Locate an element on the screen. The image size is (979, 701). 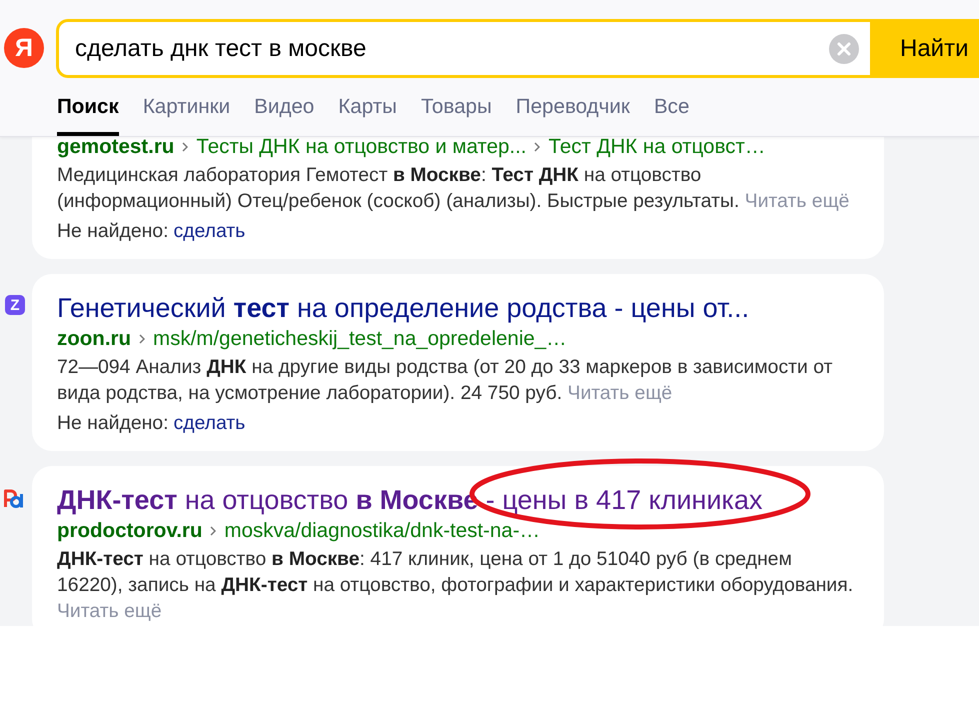
search-button: Найти is located at coordinates (924, 48).